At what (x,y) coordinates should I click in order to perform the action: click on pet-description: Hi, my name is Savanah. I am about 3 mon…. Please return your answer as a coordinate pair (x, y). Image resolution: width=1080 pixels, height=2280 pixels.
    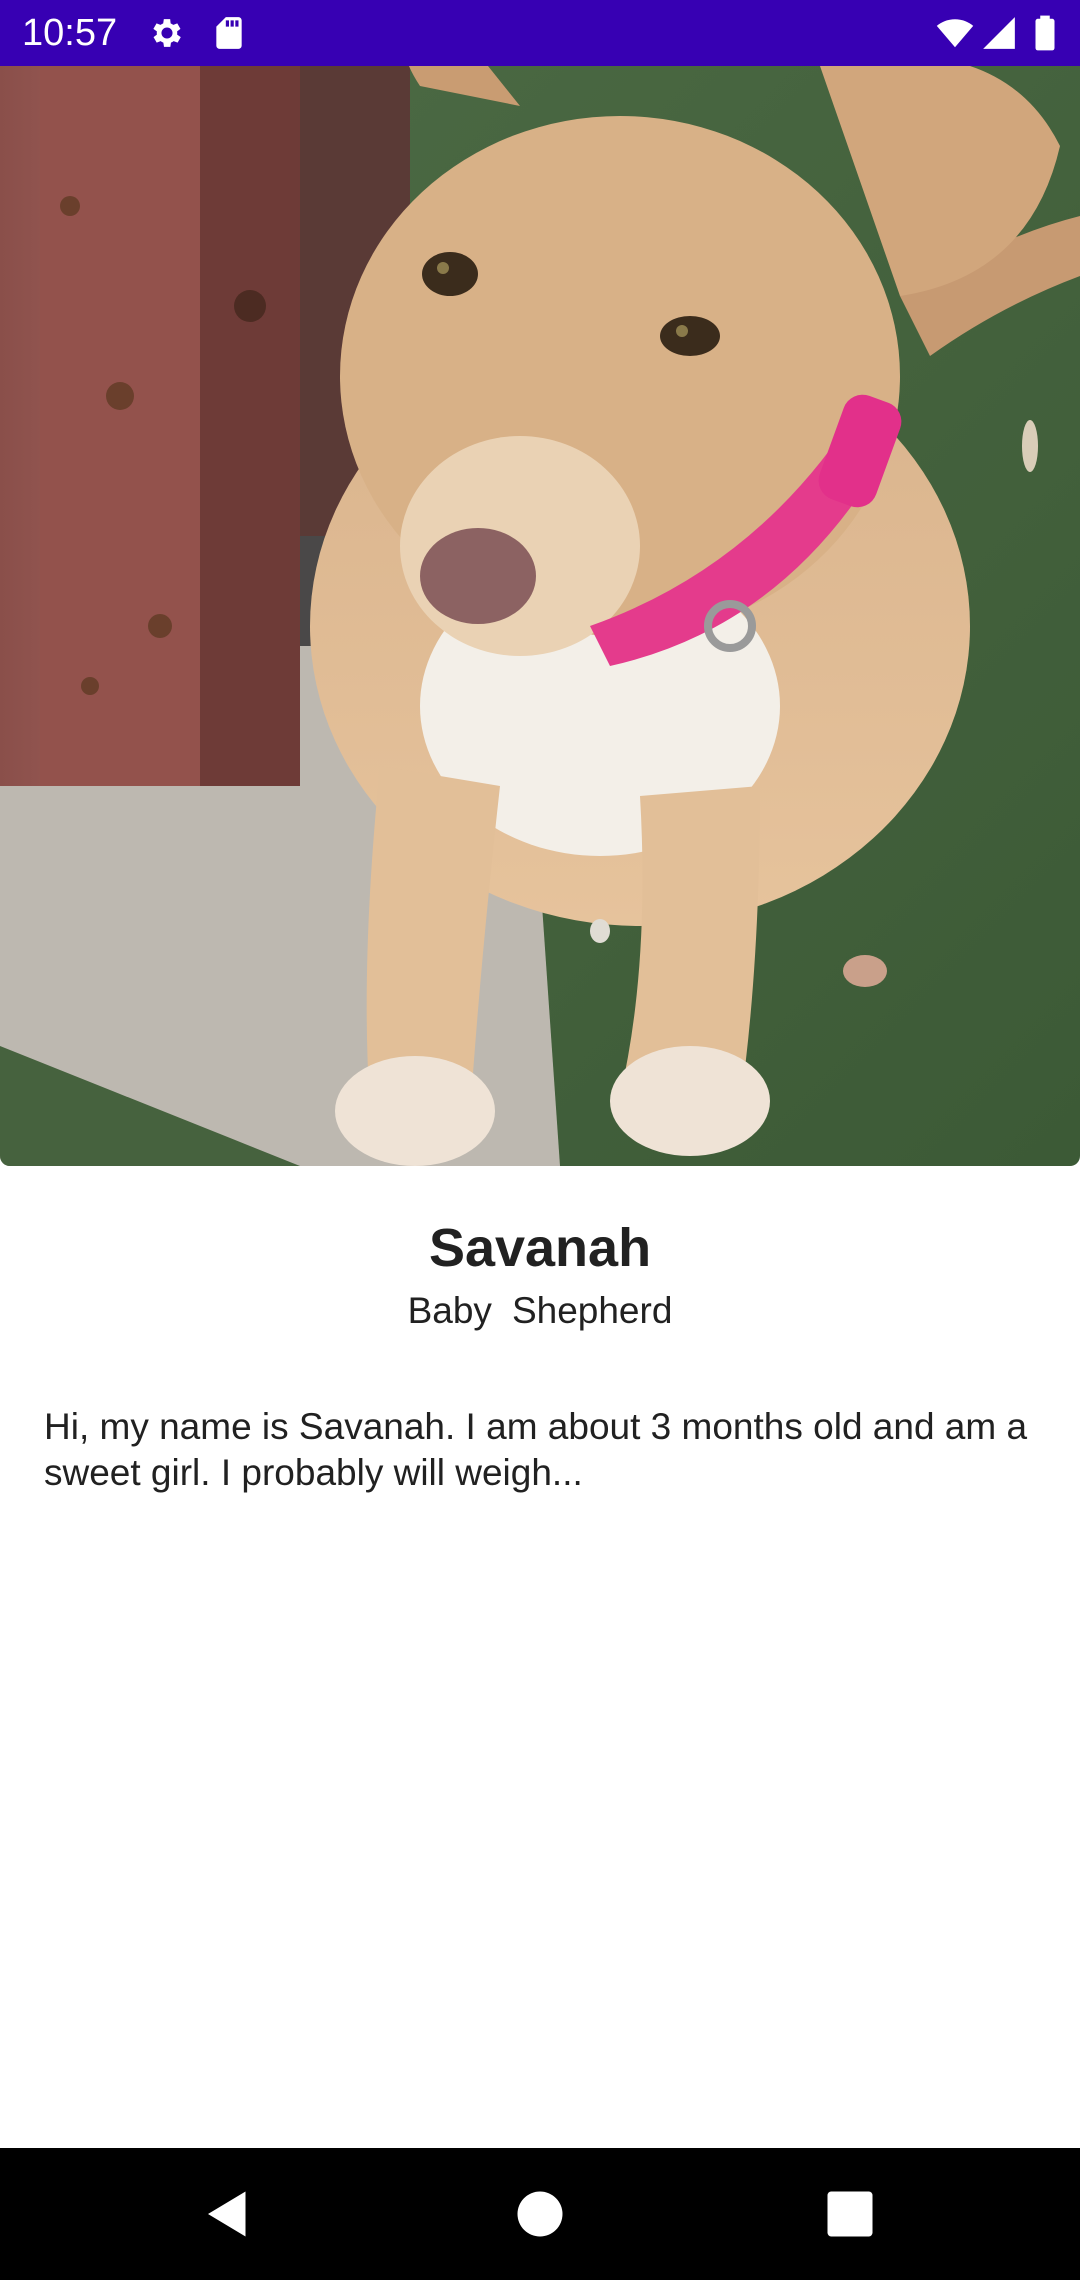
    Looking at the image, I should click on (536, 1449).